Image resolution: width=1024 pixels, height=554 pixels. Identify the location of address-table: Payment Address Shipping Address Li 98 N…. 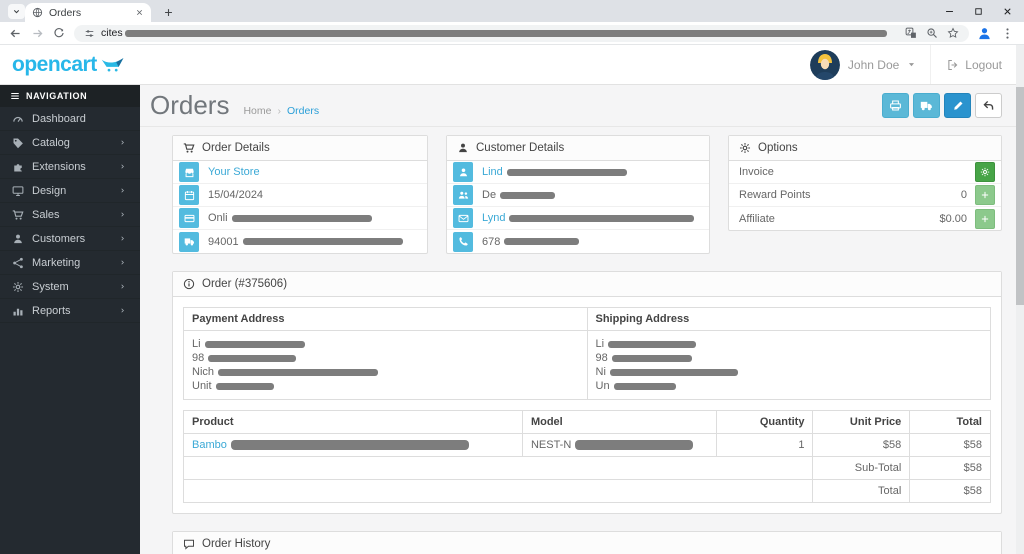
(587, 353).